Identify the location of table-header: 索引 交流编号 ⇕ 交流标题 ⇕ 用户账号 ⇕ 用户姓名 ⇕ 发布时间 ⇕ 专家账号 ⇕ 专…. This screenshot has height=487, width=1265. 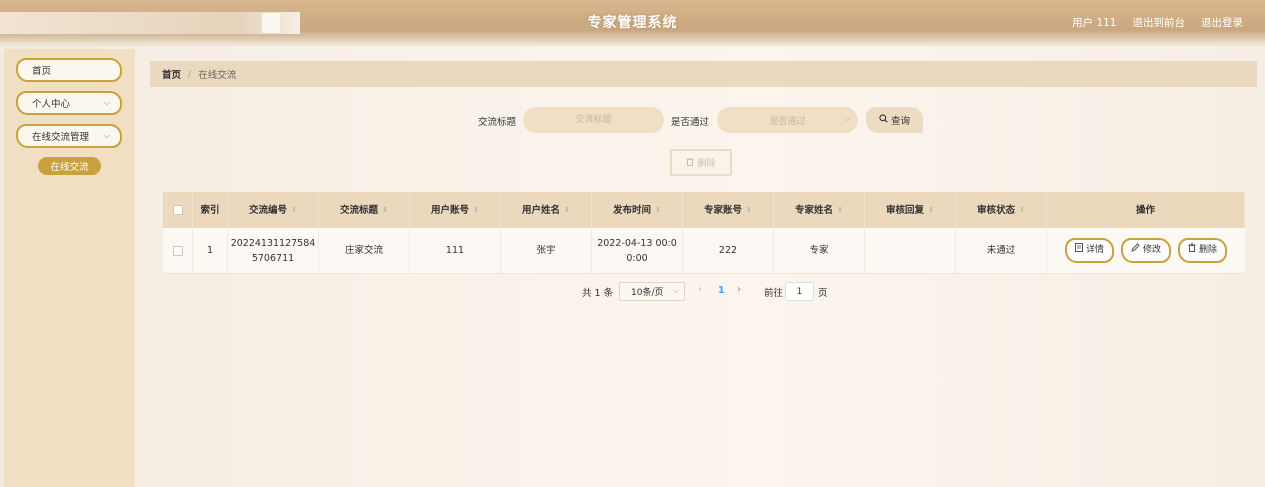
(704, 210).